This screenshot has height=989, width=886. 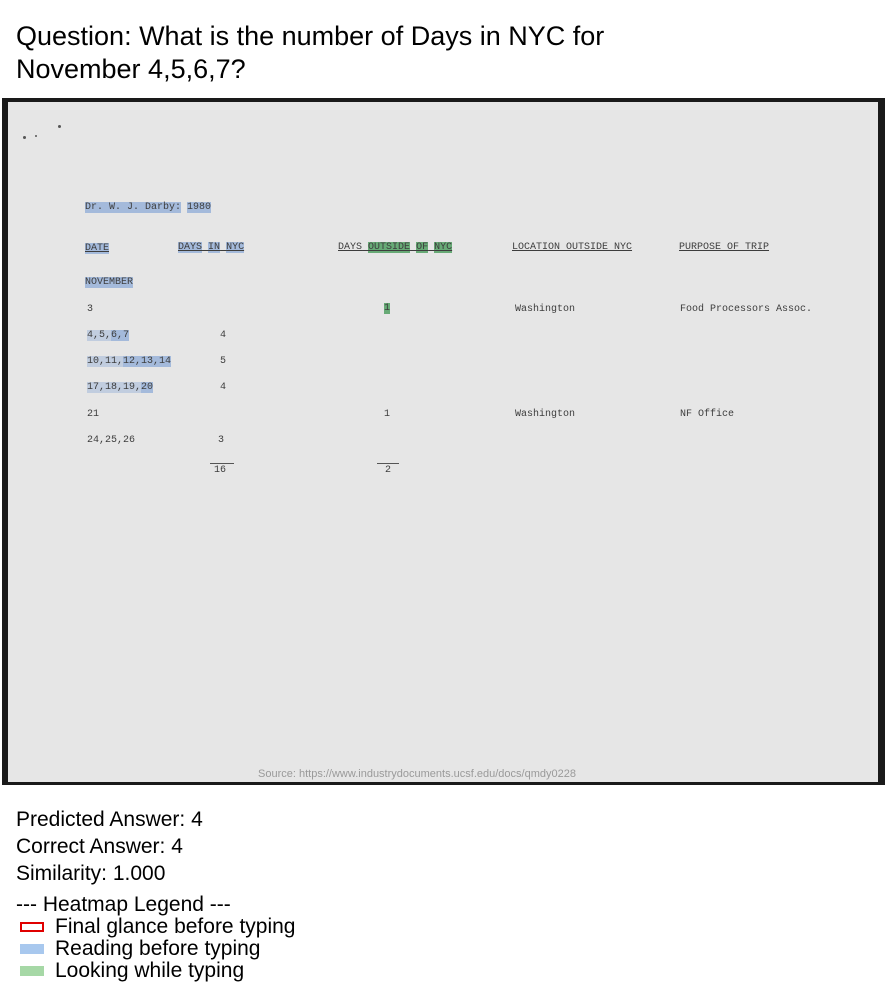 I want to click on legend-swatch-blue, so click(x=32, y=949).